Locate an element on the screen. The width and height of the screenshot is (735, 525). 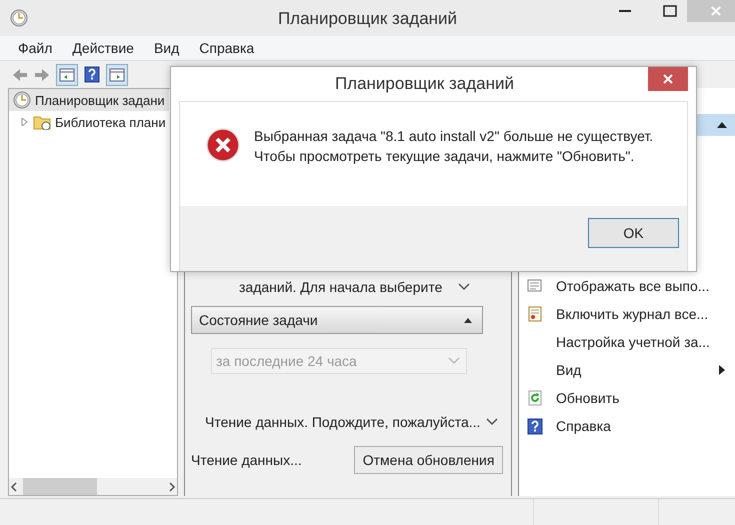
section-header: Состояние задачи is located at coordinates (337, 320).